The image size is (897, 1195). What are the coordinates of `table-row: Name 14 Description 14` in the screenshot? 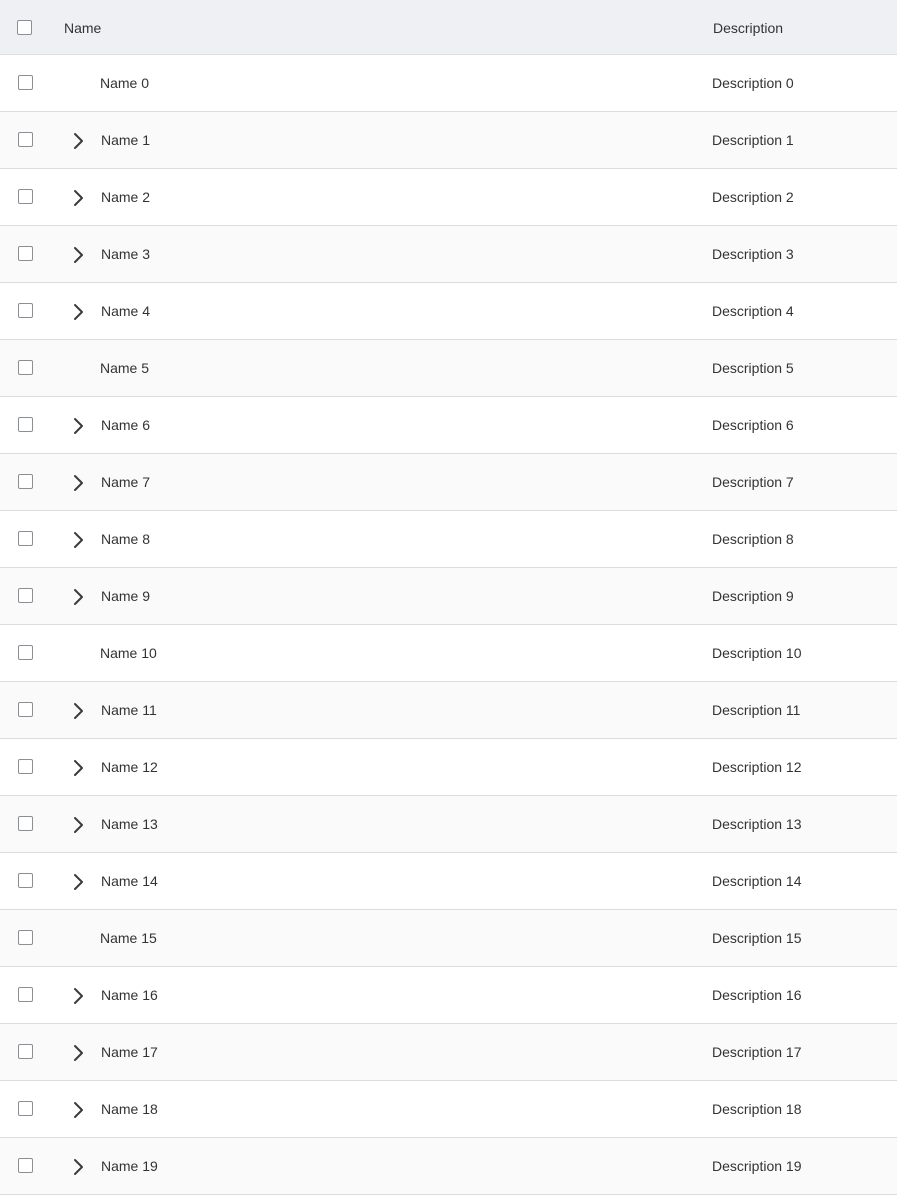 It's located at (448, 881).